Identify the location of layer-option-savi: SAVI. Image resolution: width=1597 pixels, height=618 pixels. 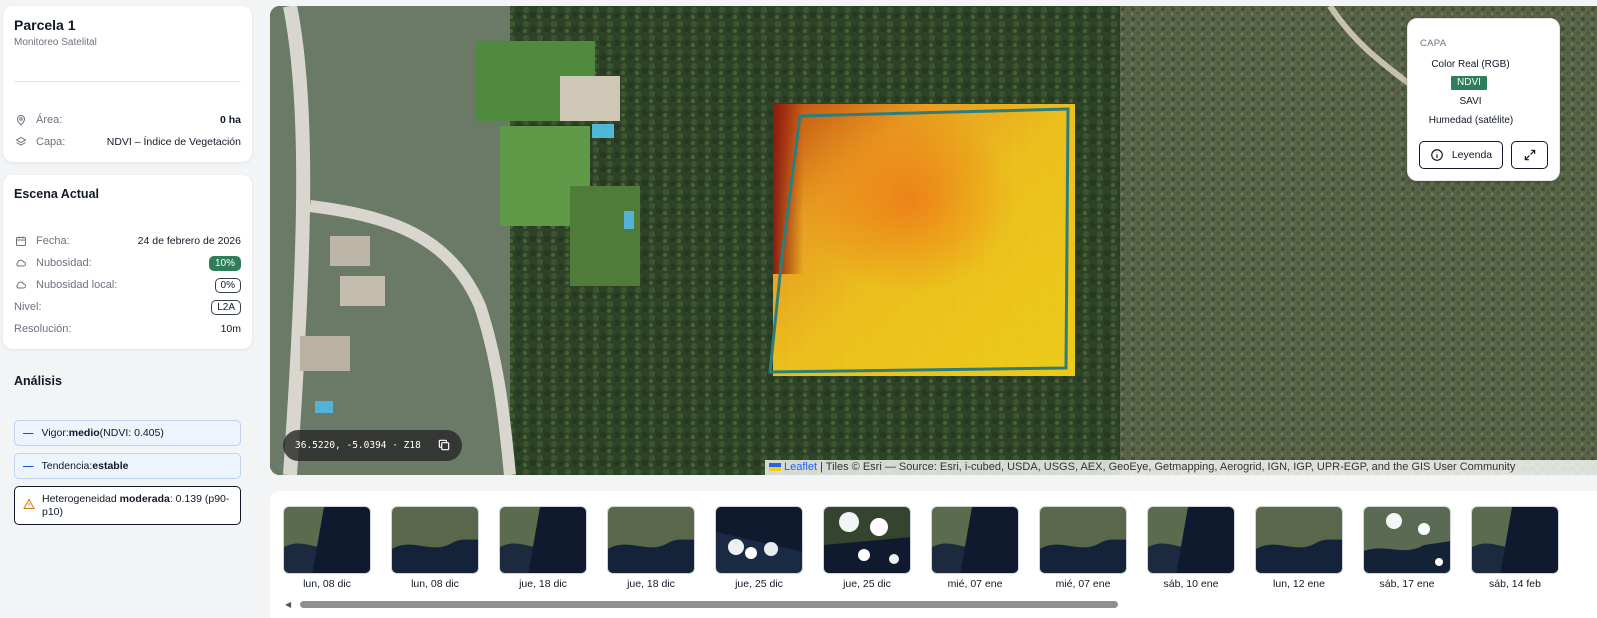
(1470, 102).